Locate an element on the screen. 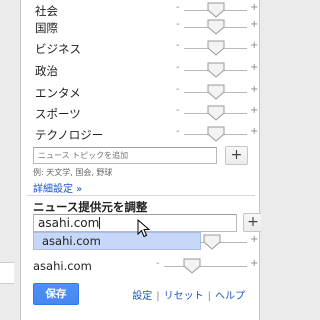 Image resolution: width=320 pixels, height=320 pixels. topic-row-business: ビジネス - + is located at coordinates (141, 49).